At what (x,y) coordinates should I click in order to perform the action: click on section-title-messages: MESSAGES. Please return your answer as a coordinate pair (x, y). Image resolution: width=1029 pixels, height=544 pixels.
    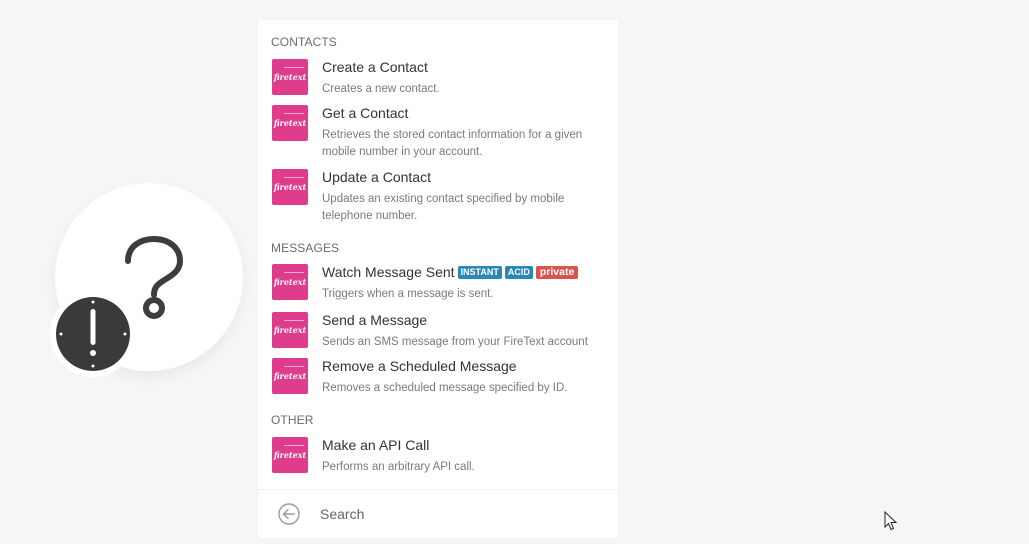
    Looking at the image, I should click on (305, 248).